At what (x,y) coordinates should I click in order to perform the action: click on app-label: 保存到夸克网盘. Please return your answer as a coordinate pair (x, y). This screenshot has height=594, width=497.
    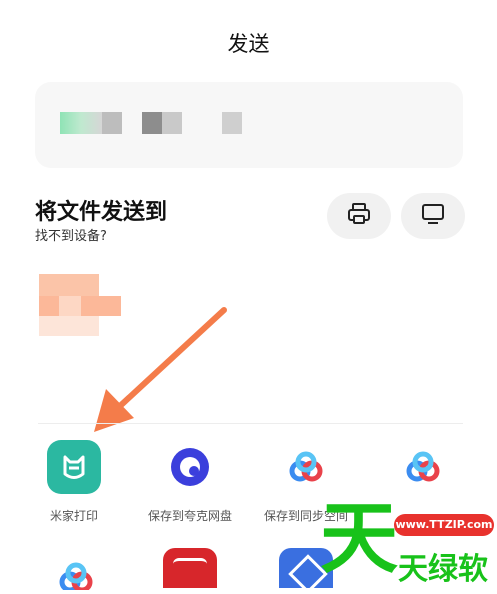
    Looking at the image, I should click on (189, 516).